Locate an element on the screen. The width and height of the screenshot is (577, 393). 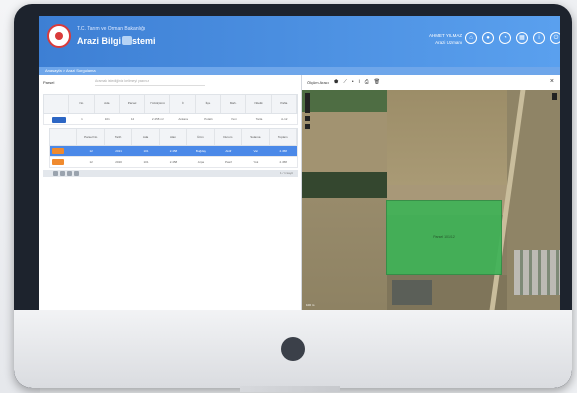
table-row: 12 2020 101 2.458 Arpa Pasif Yok 2.458 is located at coordinates (173, 162).